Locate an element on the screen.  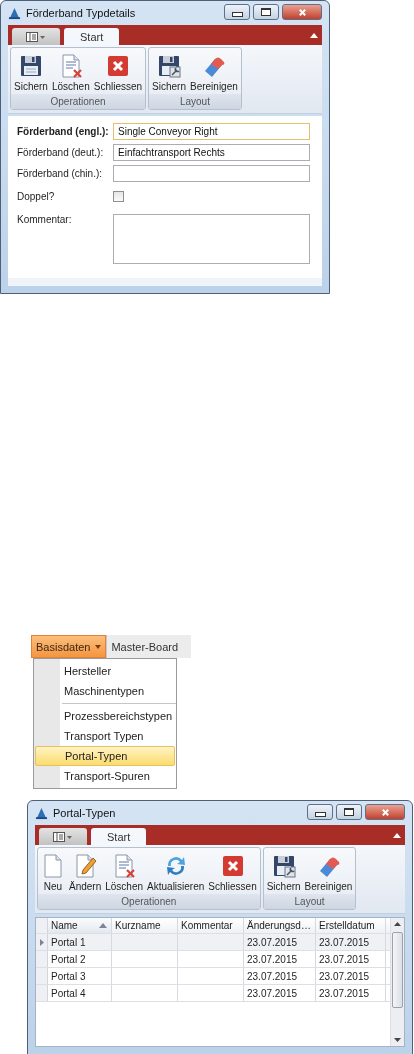
field-label: Doppel? is located at coordinates (36, 196).